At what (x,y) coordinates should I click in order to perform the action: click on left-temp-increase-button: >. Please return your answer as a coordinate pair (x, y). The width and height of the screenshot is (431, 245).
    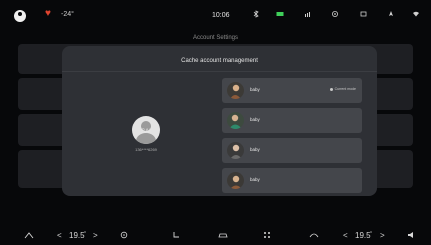
    Looking at the image, I should click on (95, 235).